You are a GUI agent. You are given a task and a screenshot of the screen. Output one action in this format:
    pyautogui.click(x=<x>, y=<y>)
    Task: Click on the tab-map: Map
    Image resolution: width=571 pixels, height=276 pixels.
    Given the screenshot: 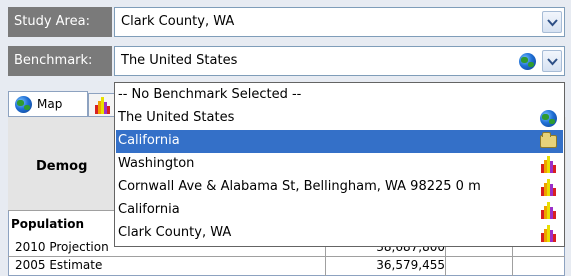 What is the action you would take?
    pyautogui.click(x=48, y=104)
    